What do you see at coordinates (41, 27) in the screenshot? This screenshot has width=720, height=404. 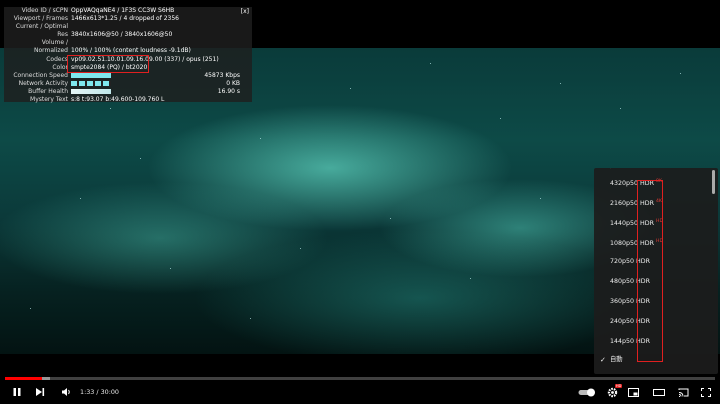 I see `stats-row-current-optimal: Current / Optimal` at bounding box center [41, 27].